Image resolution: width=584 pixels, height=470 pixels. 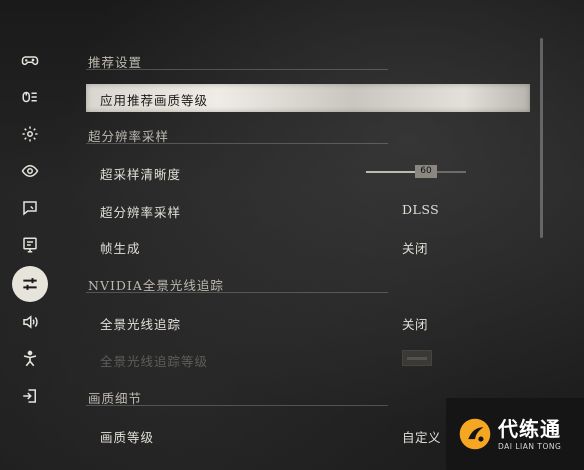 I want to click on upscaling-method-label: 超分辨率采样, so click(x=141, y=212).